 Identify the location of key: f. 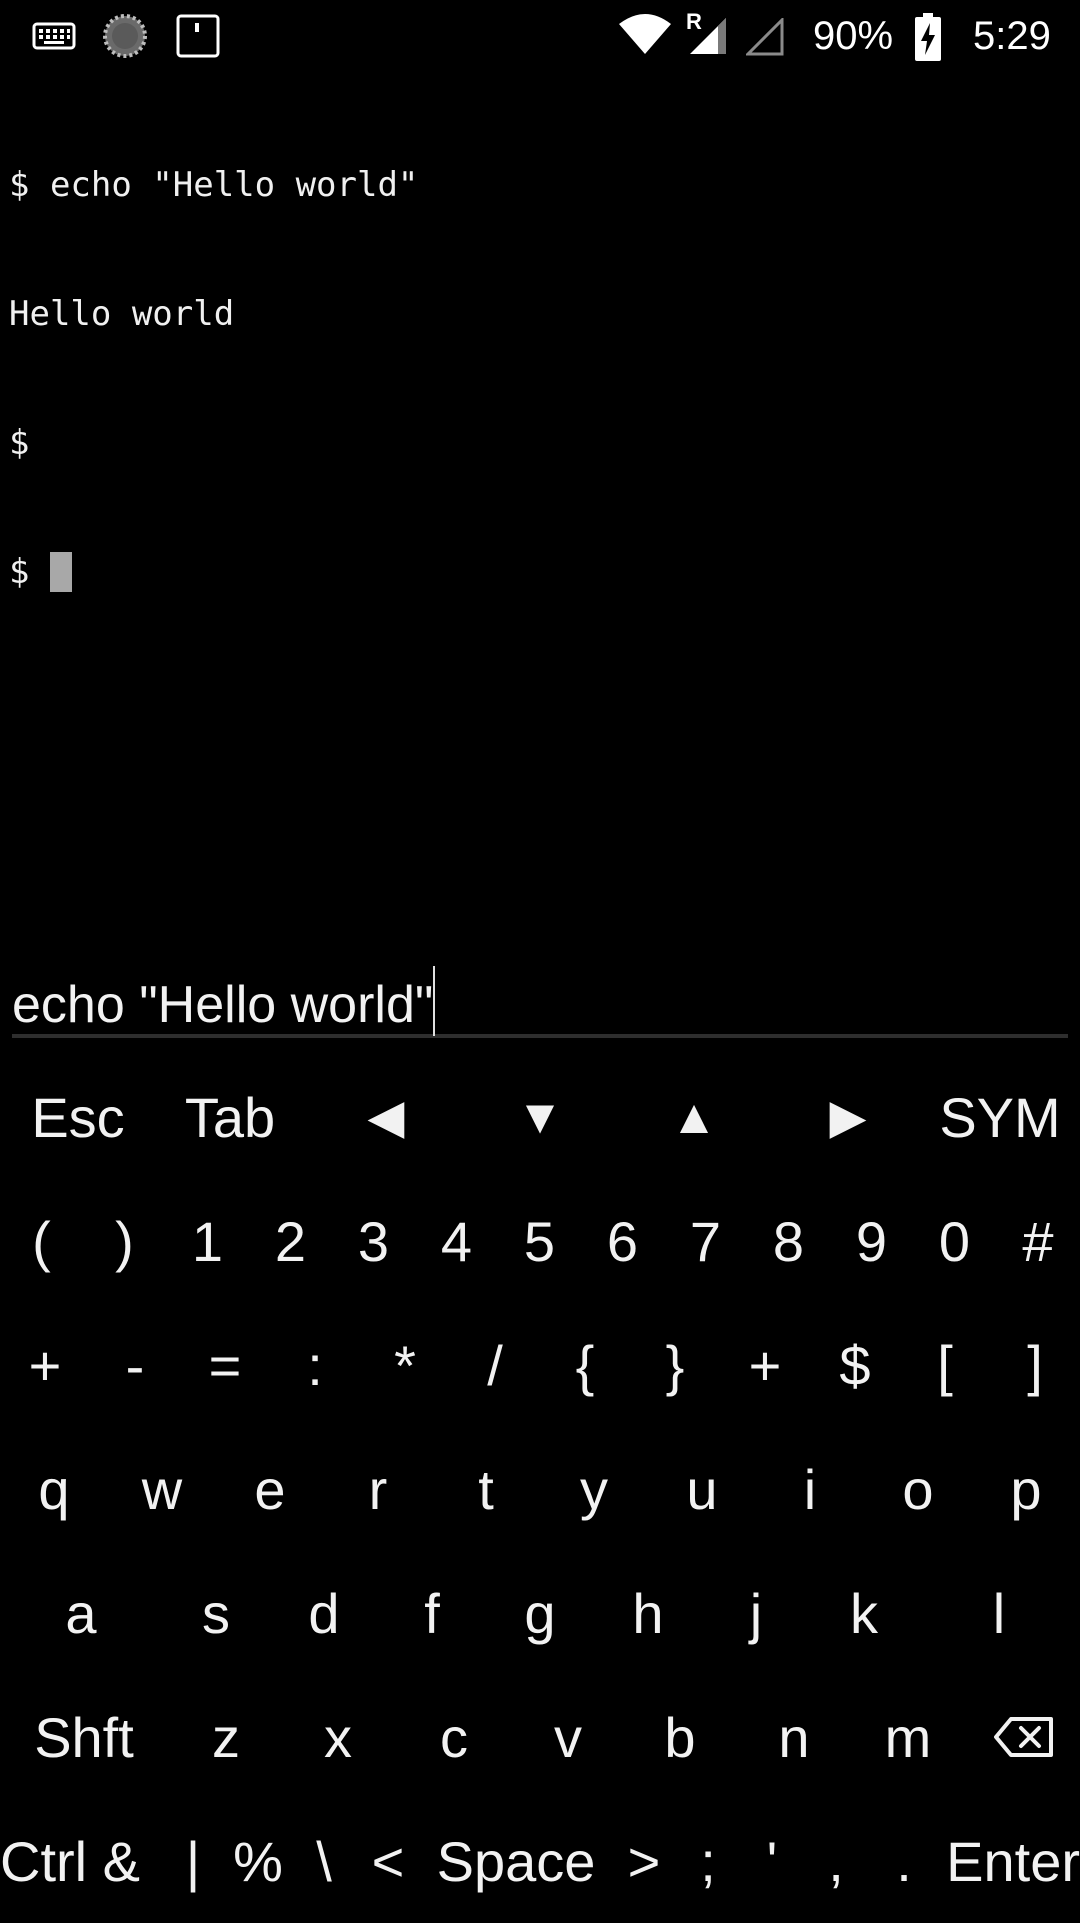
(432, 1613).